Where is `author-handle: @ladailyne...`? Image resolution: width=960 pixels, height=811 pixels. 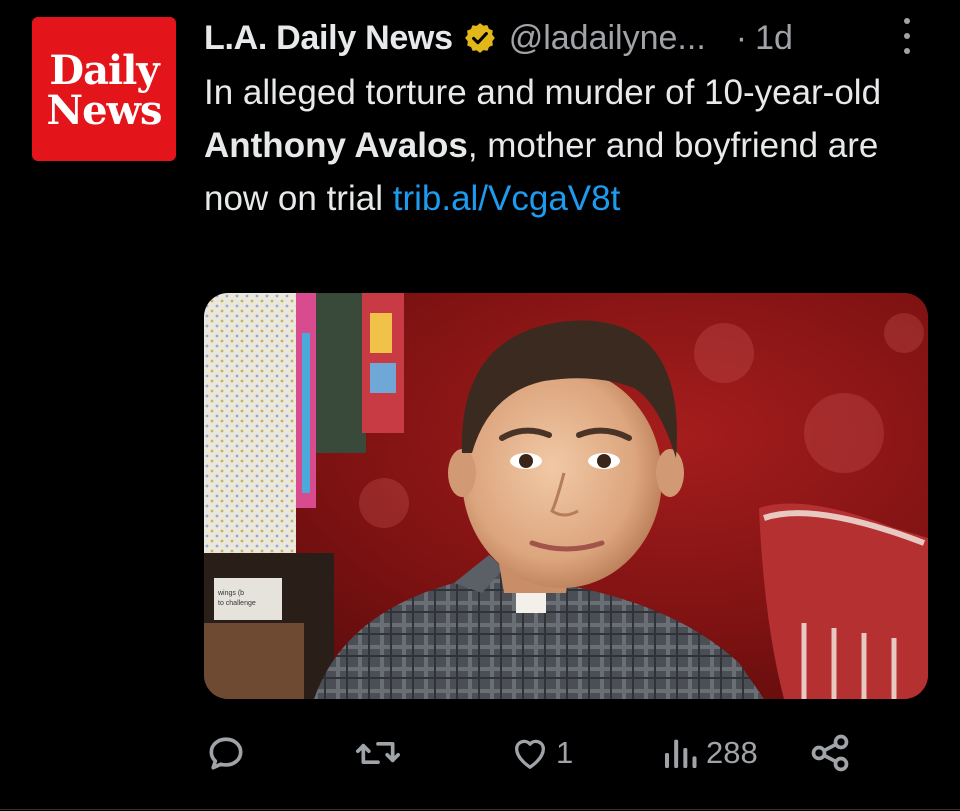
author-handle: @ladailyne... is located at coordinates (607, 38).